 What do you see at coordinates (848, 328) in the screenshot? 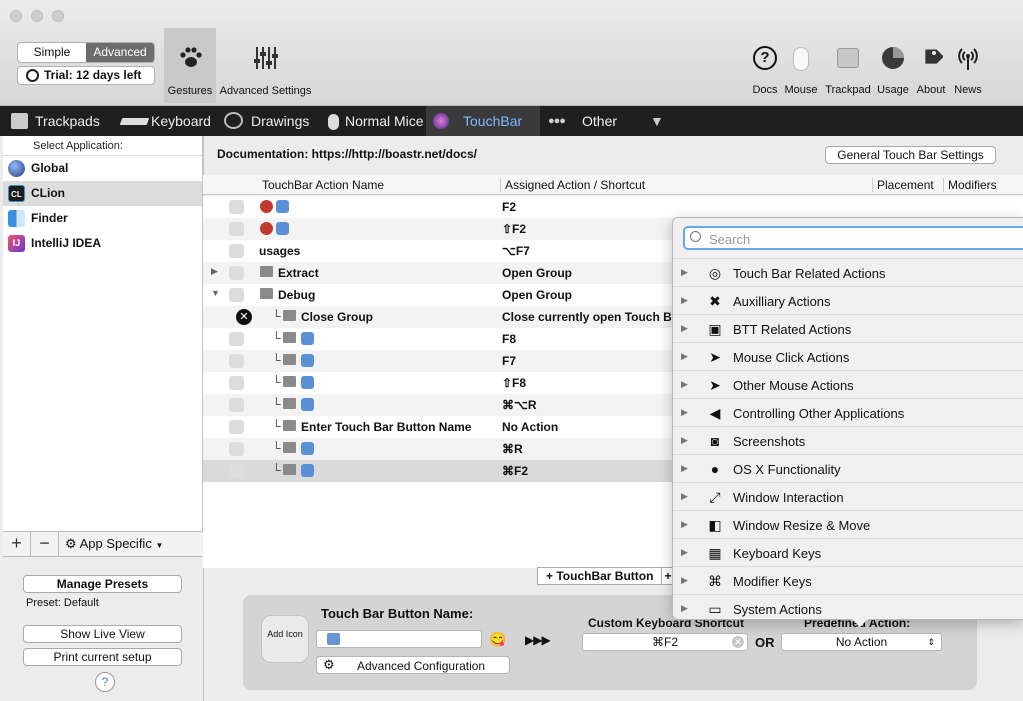
I see `category-btt-related: ▶ ▣ BTT Related Actions` at bounding box center [848, 328].